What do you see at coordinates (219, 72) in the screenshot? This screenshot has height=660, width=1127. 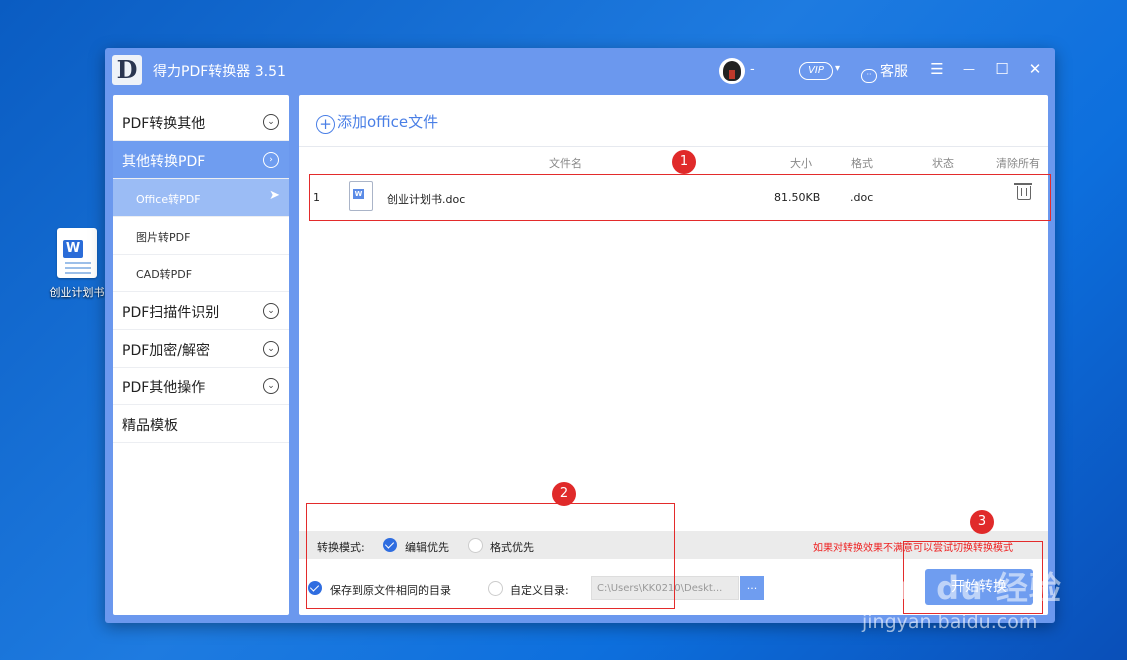 I see `app-title: 得力PDF转换器 3.51` at bounding box center [219, 72].